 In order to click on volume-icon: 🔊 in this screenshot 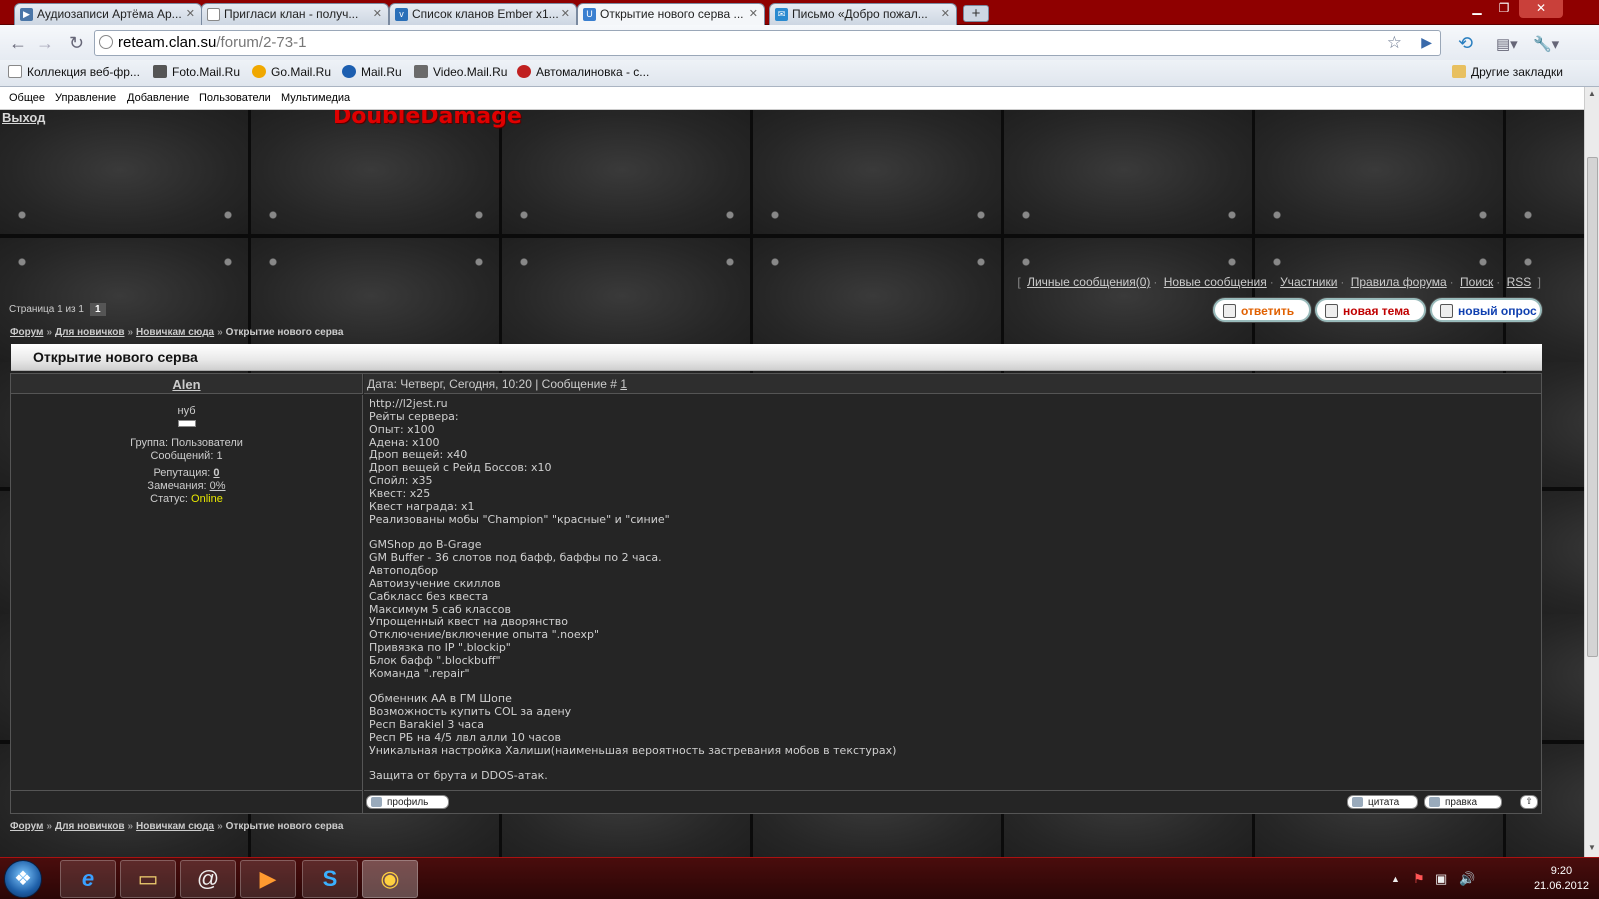, I will do `click(1467, 879)`.